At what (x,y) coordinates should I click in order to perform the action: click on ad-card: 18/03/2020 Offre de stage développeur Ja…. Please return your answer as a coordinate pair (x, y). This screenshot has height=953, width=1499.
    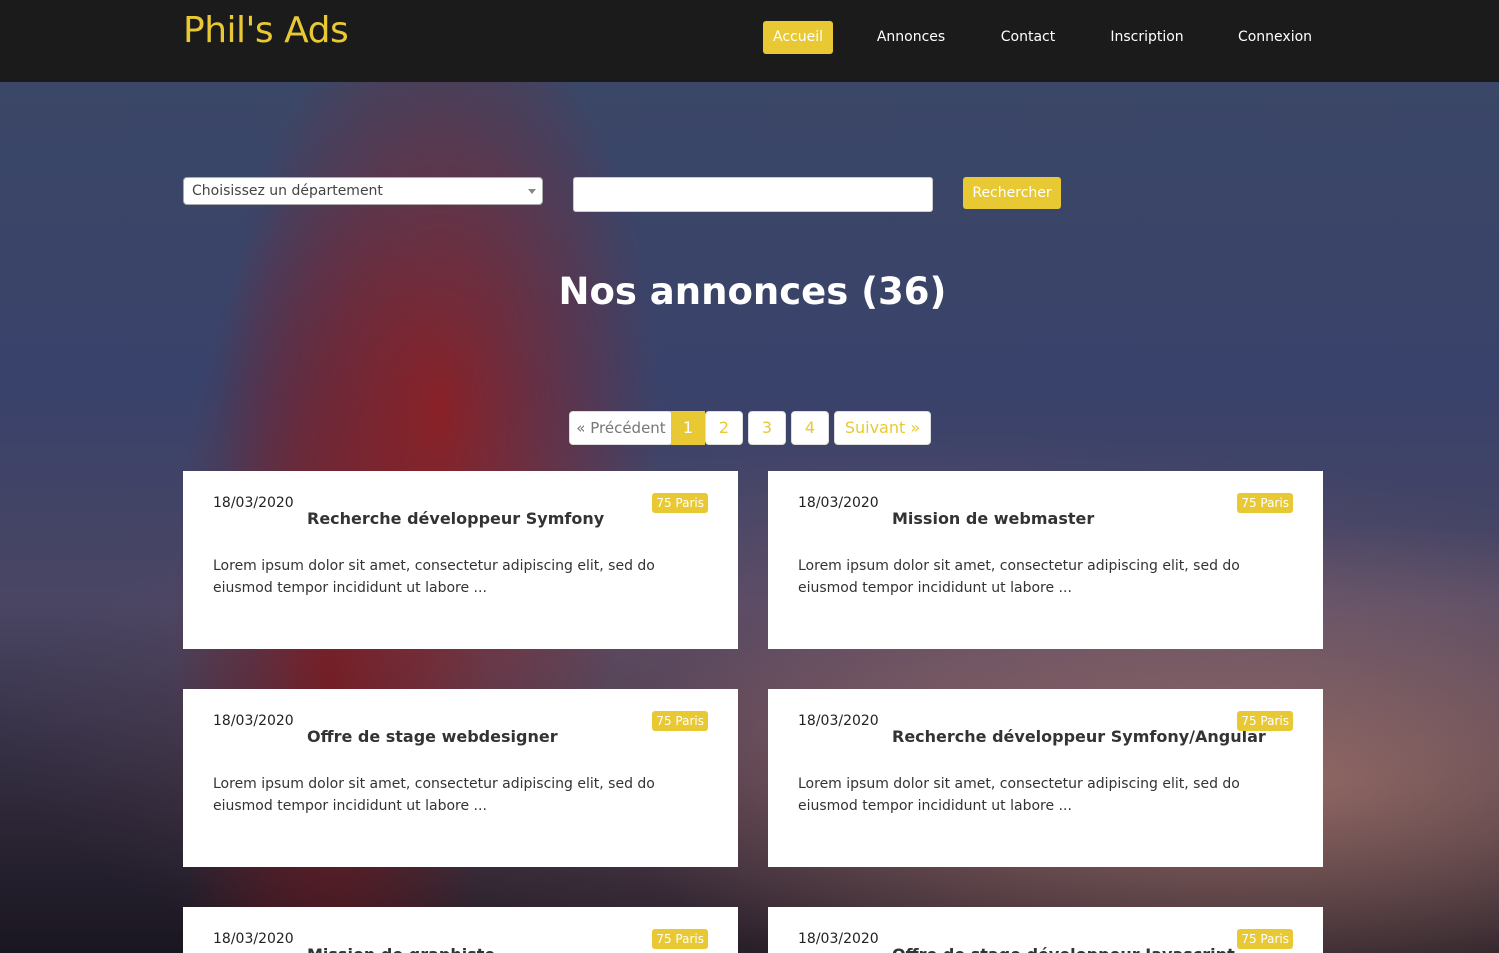
    Looking at the image, I should click on (1045, 930).